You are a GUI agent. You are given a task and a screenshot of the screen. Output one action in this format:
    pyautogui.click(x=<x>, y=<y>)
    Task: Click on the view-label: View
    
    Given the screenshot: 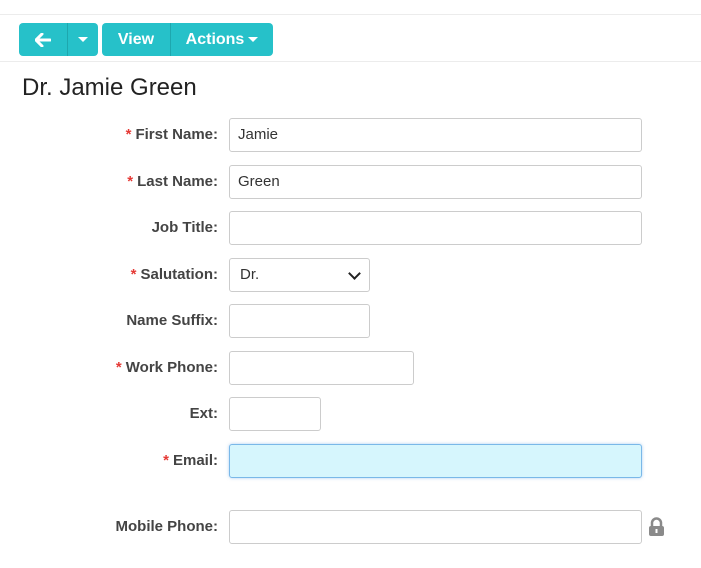 What is the action you would take?
    pyautogui.click(x=136, y=39)
    